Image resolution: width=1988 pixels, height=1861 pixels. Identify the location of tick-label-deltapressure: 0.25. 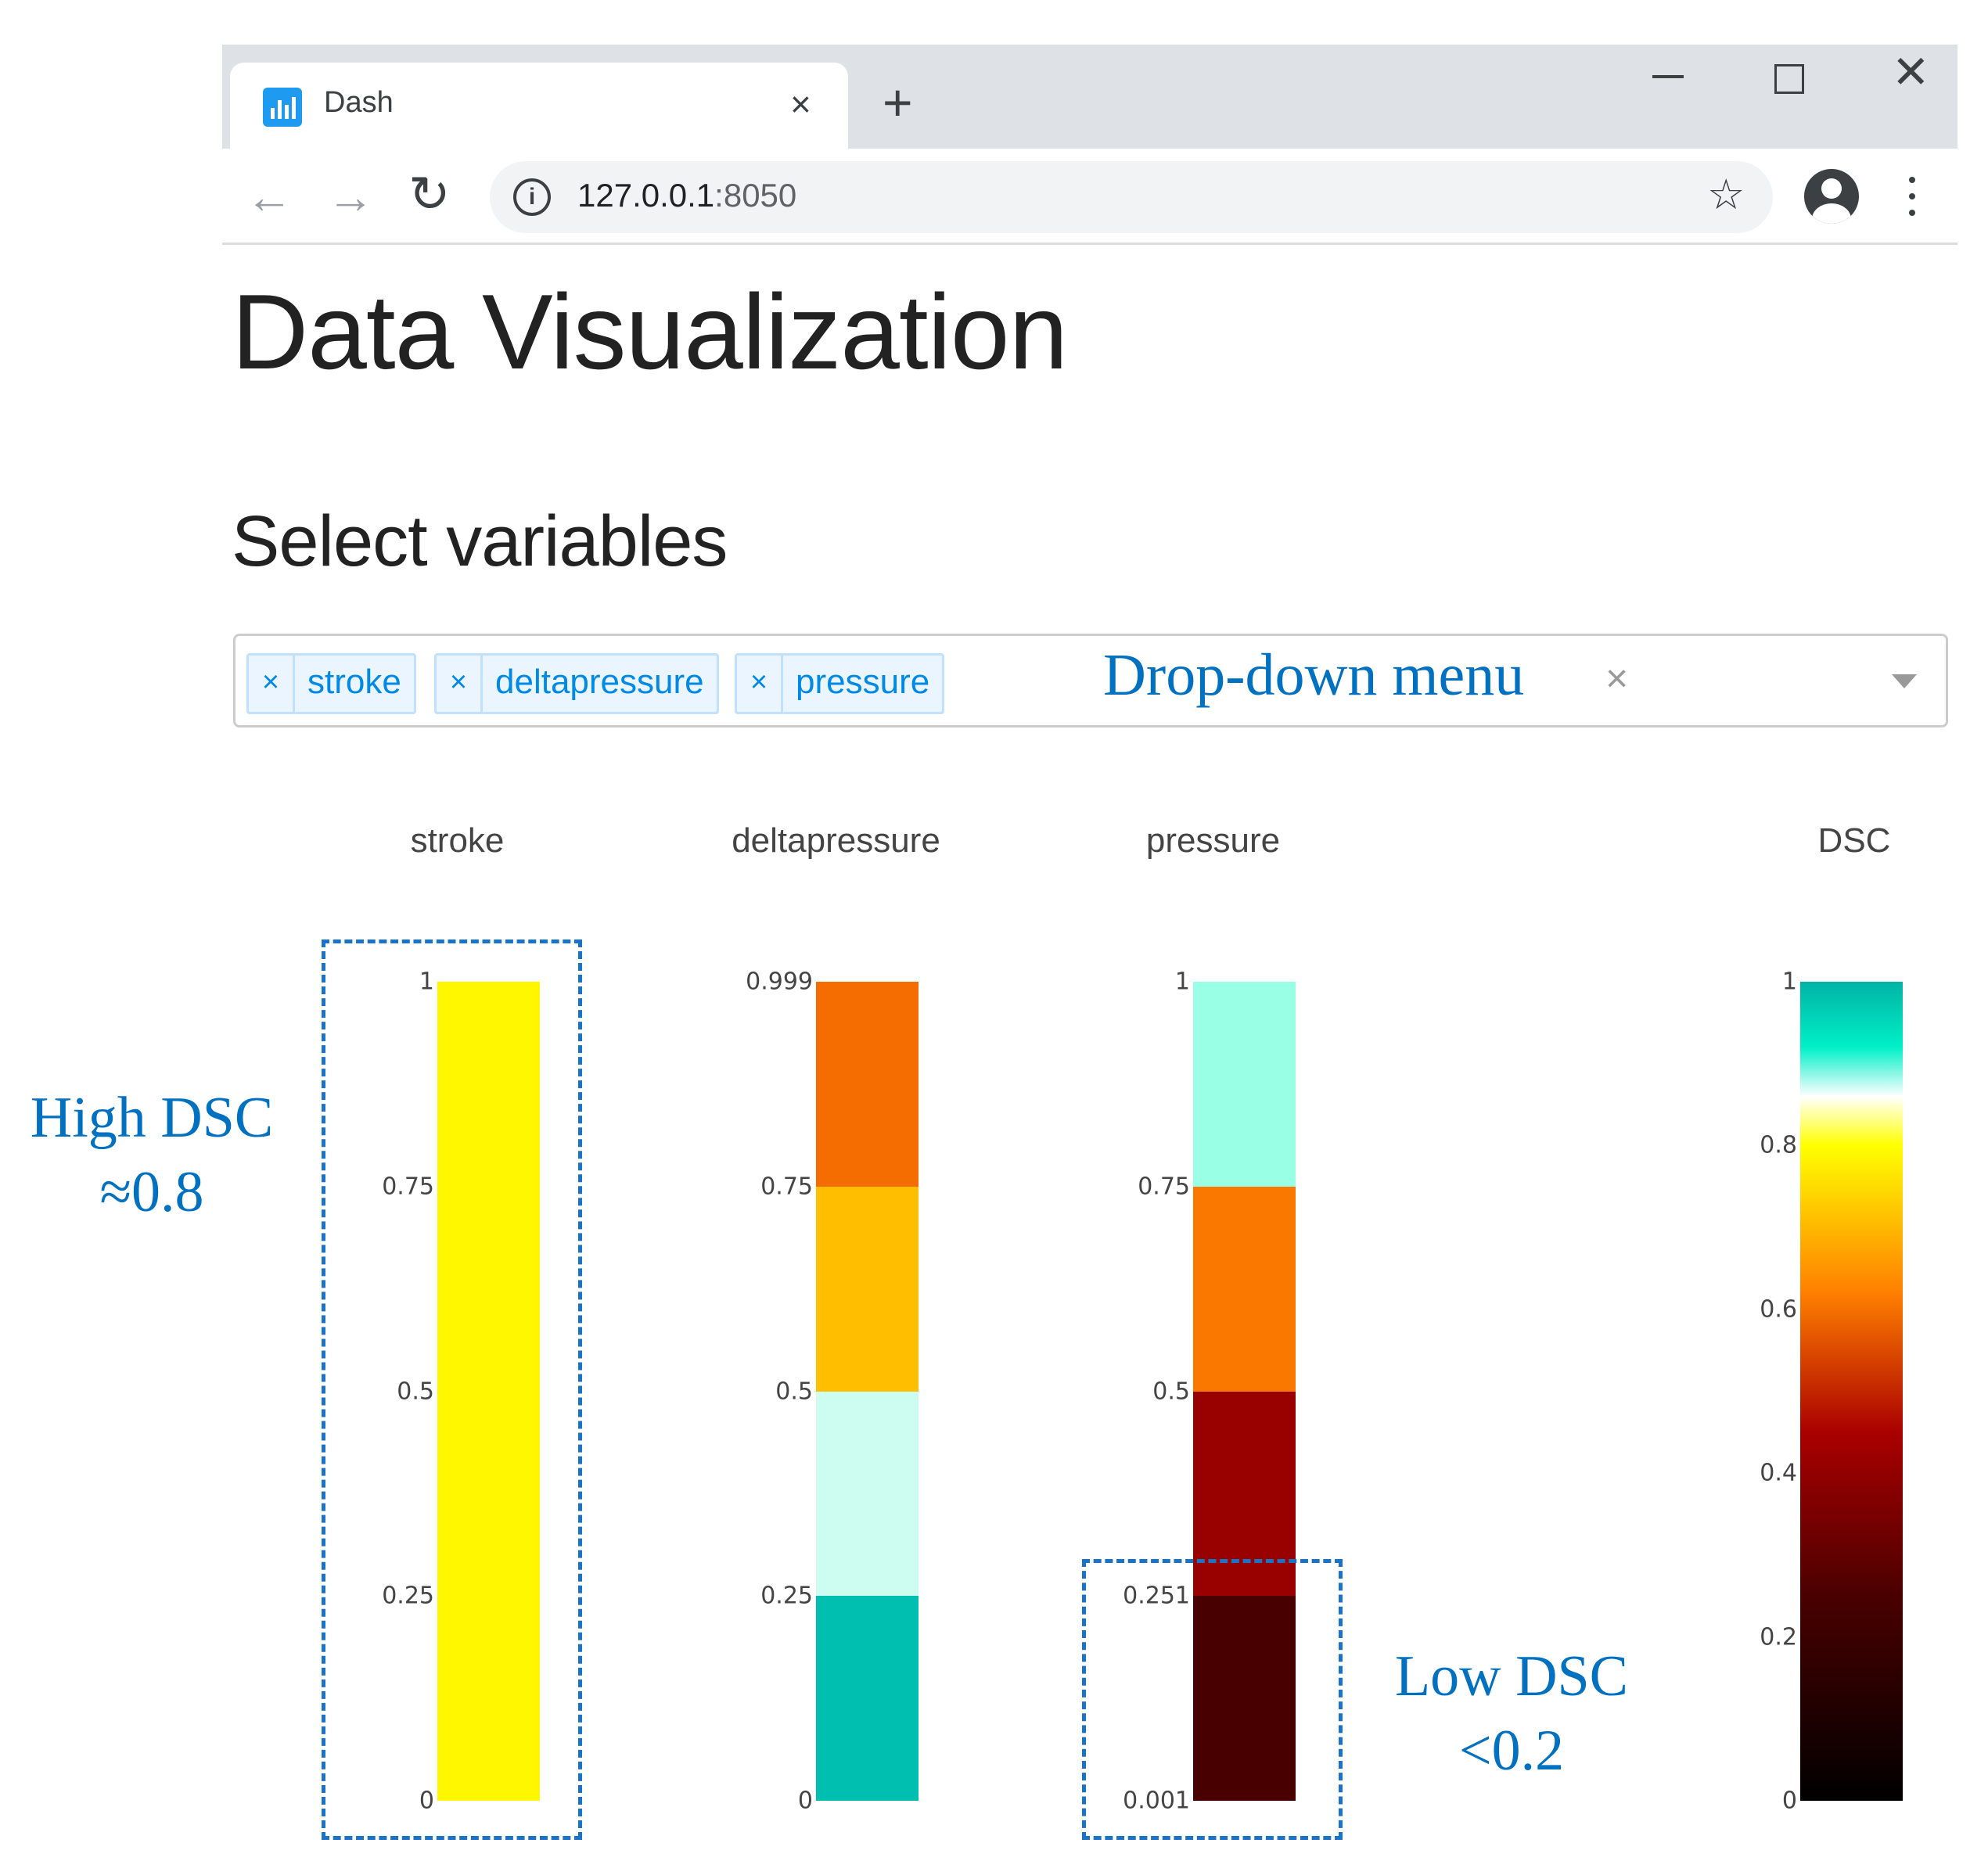
(786, 1596).